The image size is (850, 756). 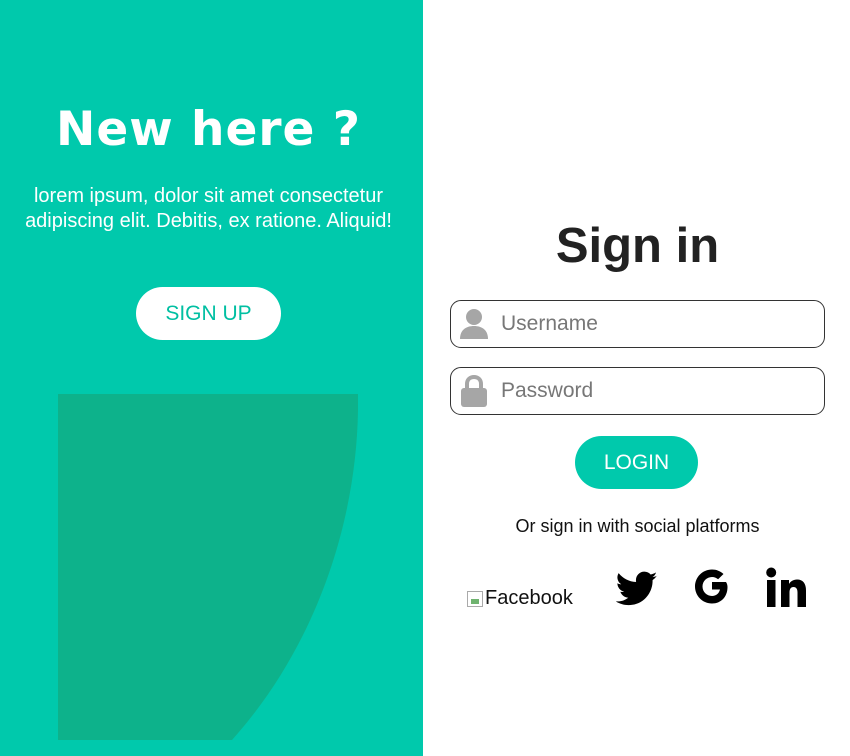 What do you see at coordinates (529, 598) in the screenshot?
I see `facebook-alt-text: Facebook` at bounding box center [529, 598].